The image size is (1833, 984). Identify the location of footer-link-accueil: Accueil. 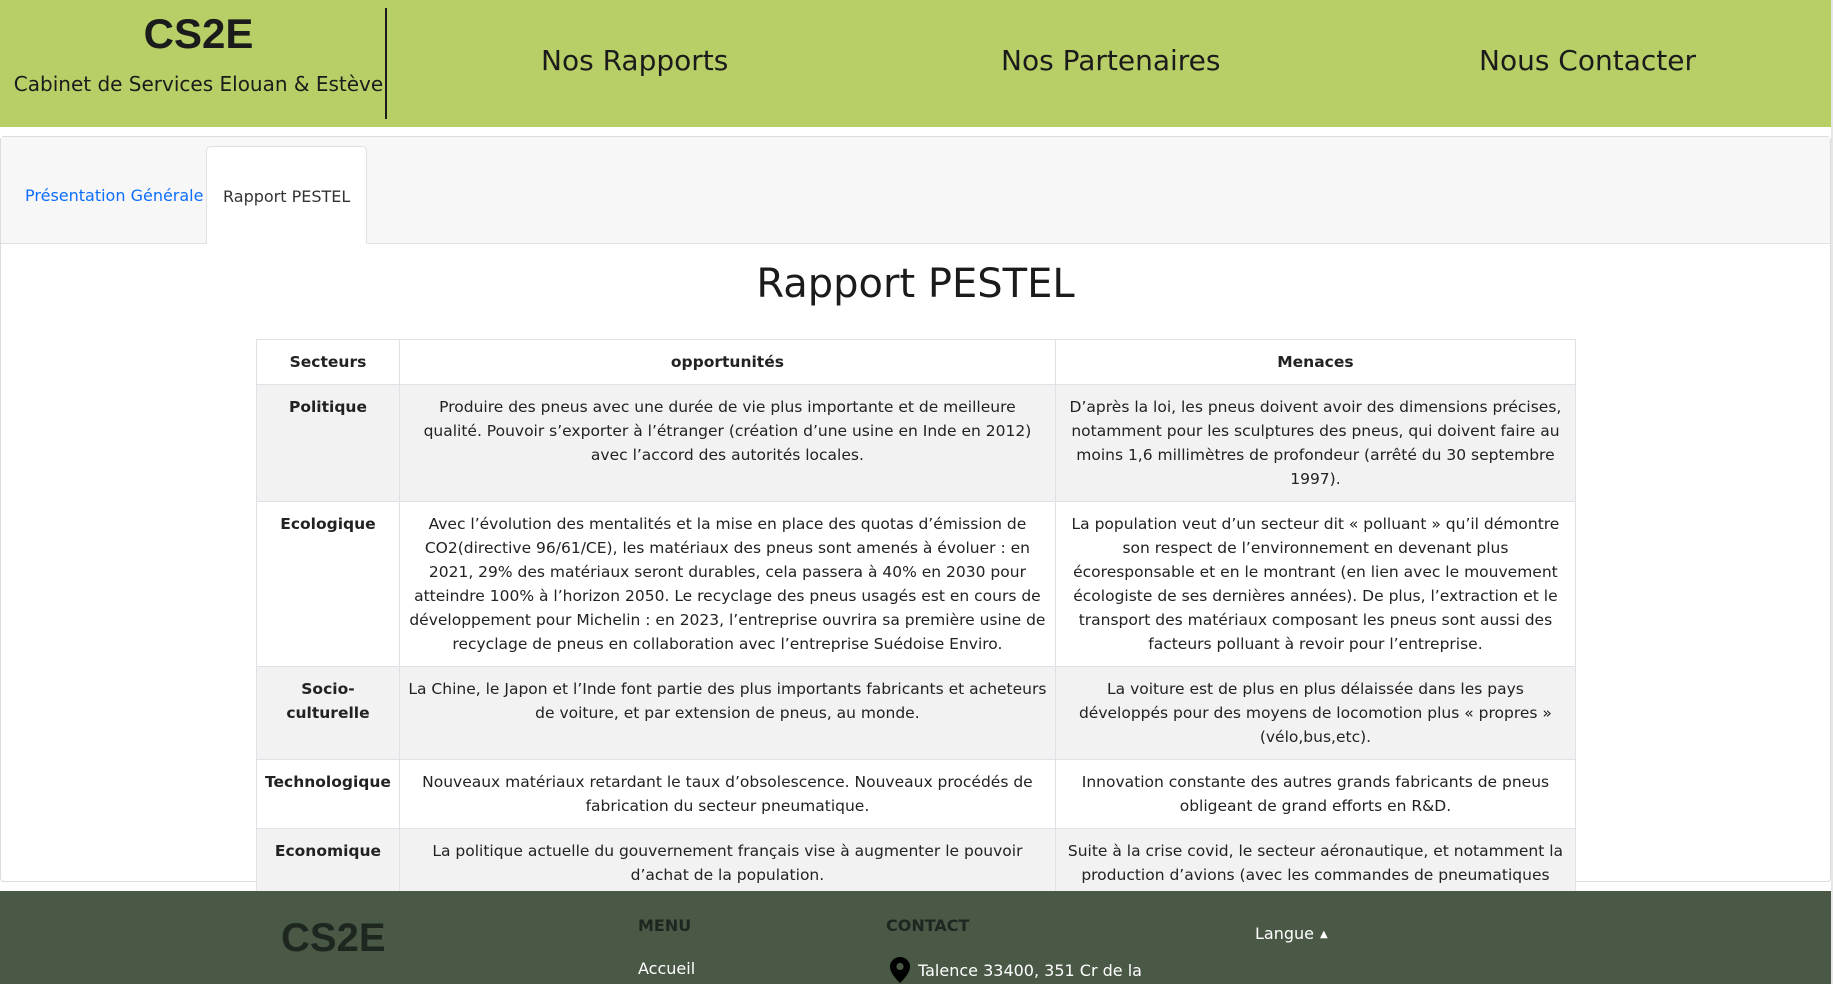
(666, 968).